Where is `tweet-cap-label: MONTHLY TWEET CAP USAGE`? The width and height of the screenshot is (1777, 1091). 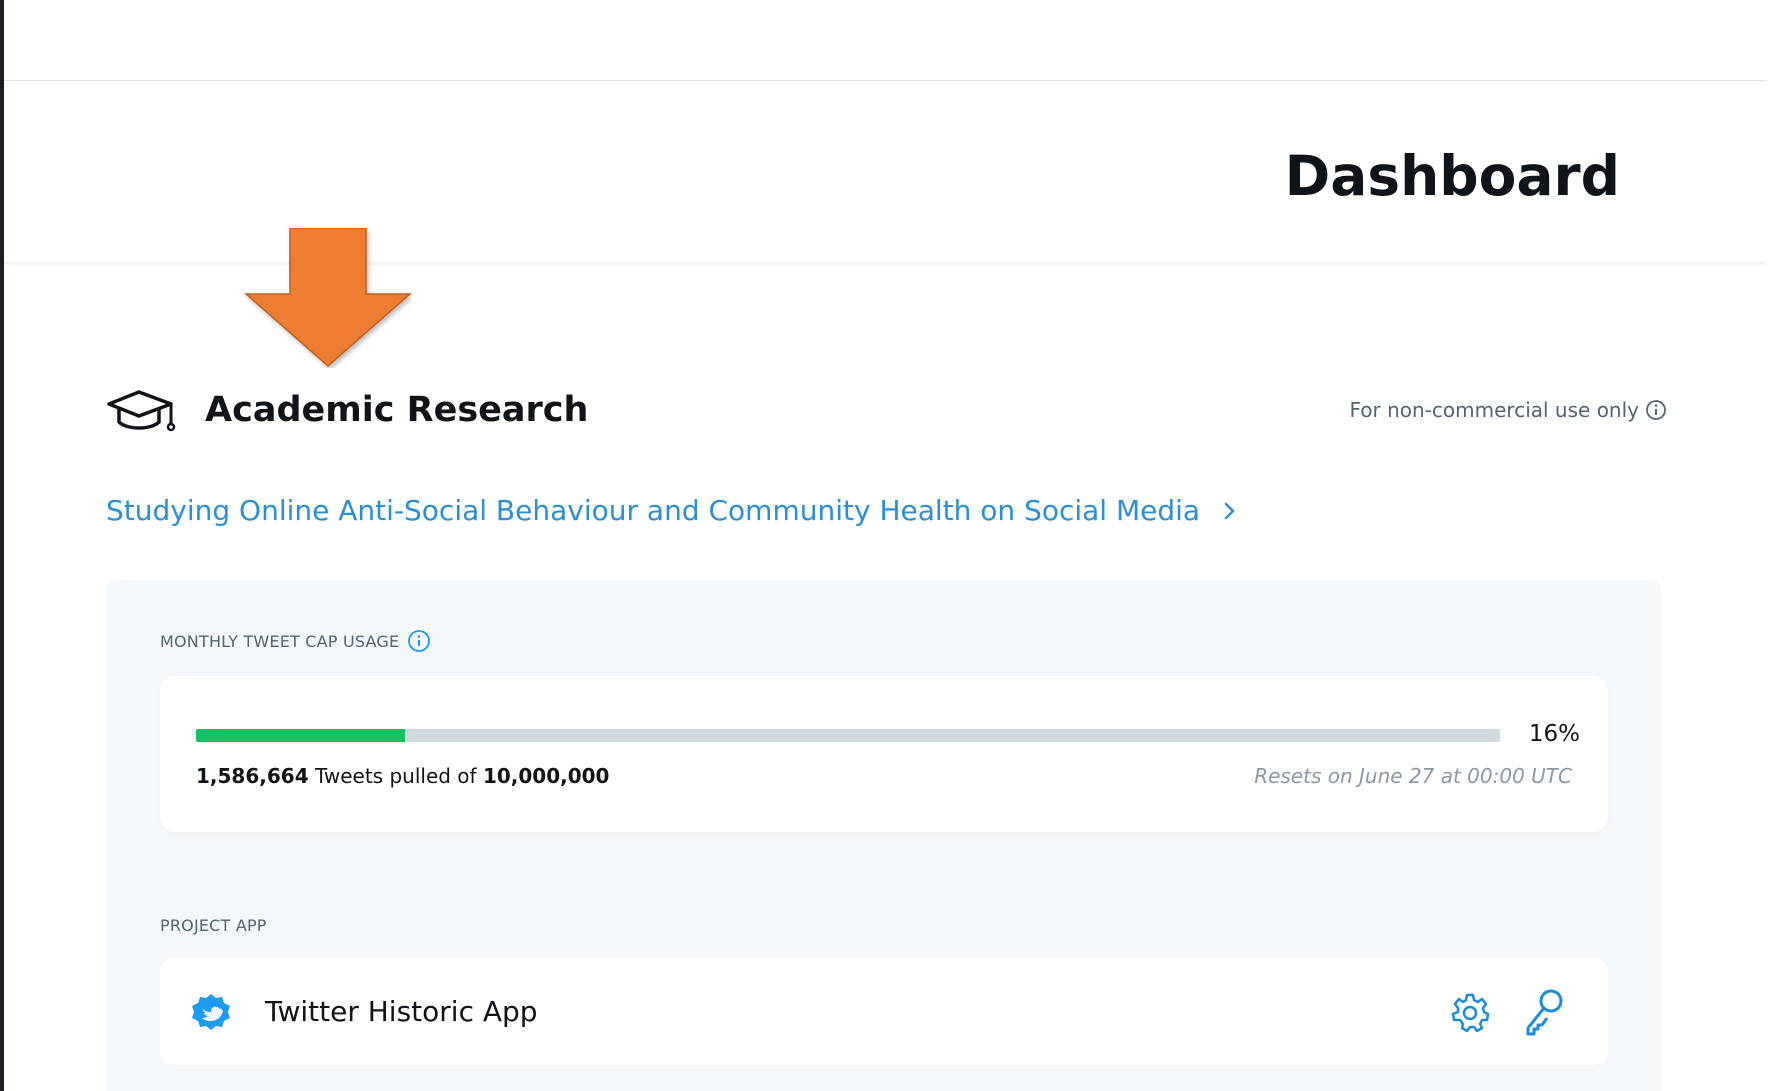 tweet-cap-label: MONTHLY TWEET CAP USAGE is located at coordinates (280, 641).